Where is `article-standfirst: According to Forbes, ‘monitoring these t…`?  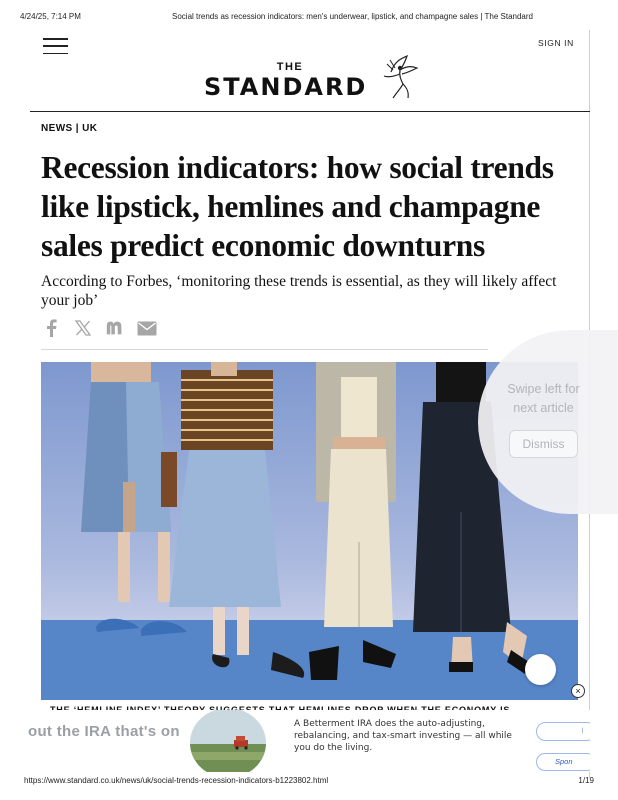
article-standfirst: According to Forbes, ‘monitoring these t… is located at coordinates (299, 291).